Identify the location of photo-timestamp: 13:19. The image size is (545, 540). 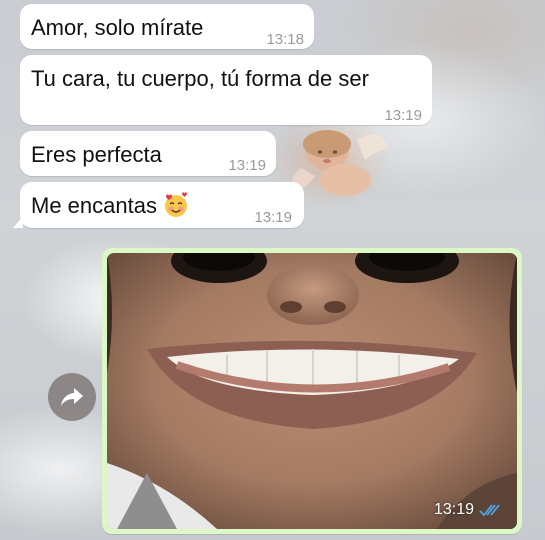
(468, 510).